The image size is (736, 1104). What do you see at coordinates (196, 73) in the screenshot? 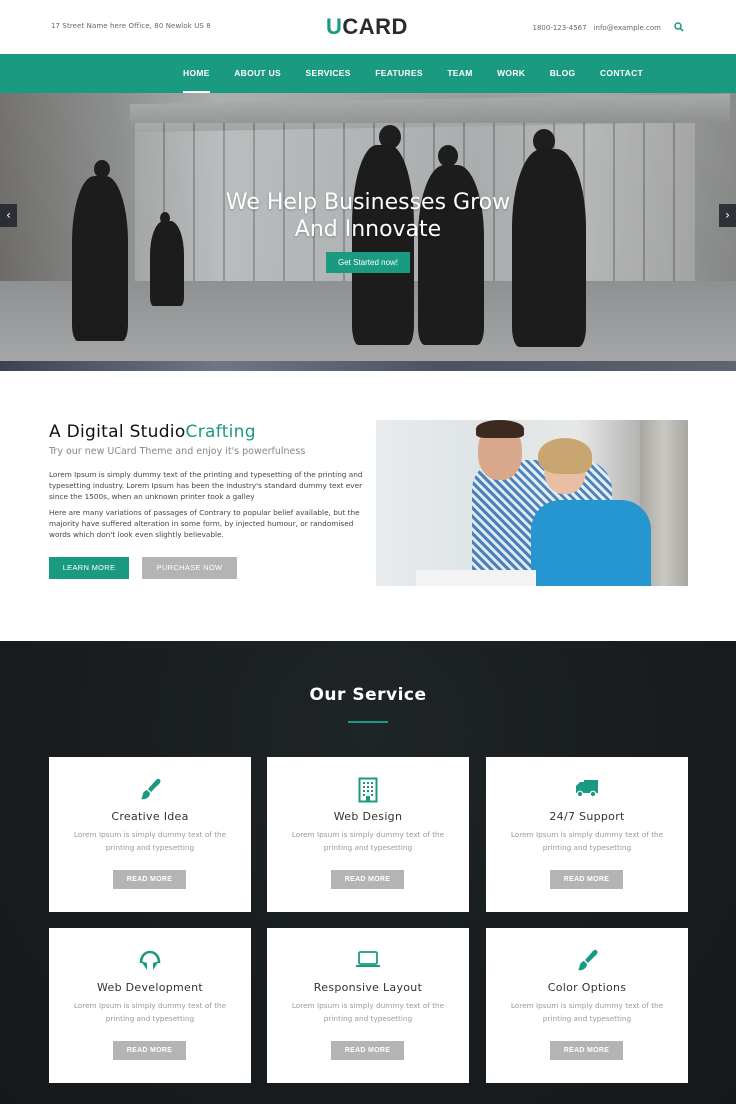
I see `nav-item-home: HOME` at bounding box center [196, 73].